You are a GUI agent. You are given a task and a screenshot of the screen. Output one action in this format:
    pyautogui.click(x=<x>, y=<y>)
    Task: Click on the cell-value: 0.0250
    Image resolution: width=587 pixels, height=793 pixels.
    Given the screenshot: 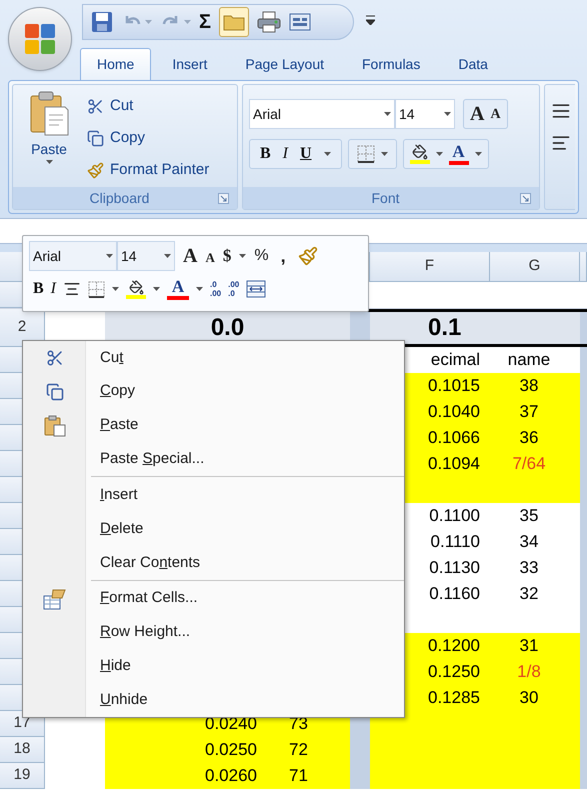 What is the action you would take?
    pyautogui.click(x=231, y=750)
    